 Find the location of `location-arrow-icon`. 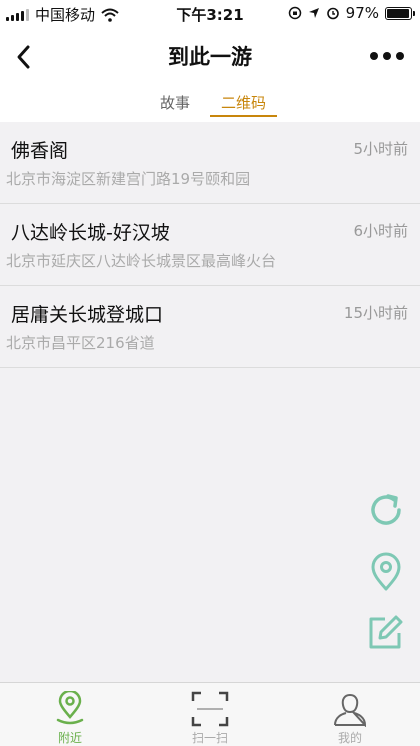

location-arrow-icon is located at coordinates (313, 13).